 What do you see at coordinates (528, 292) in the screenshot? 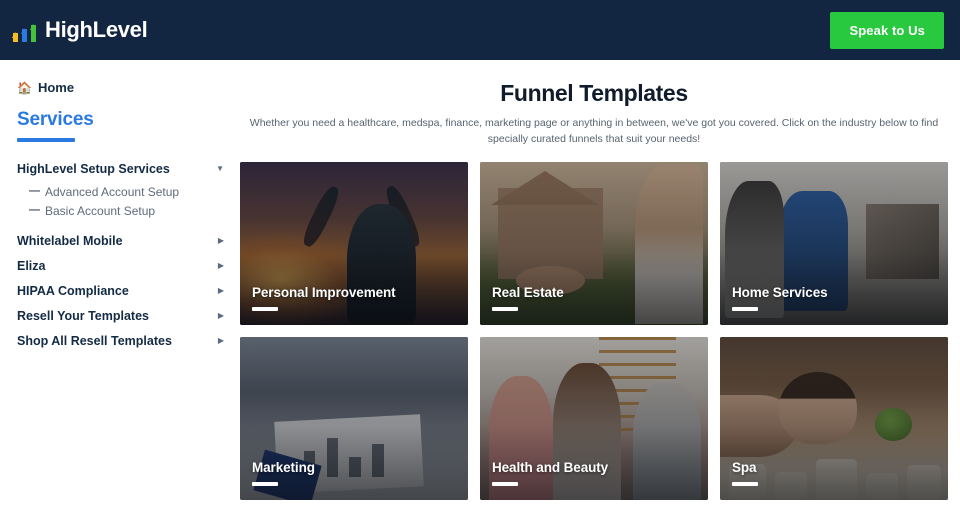
I see `card-title: Real Estate` at bounding box center [528, 292].